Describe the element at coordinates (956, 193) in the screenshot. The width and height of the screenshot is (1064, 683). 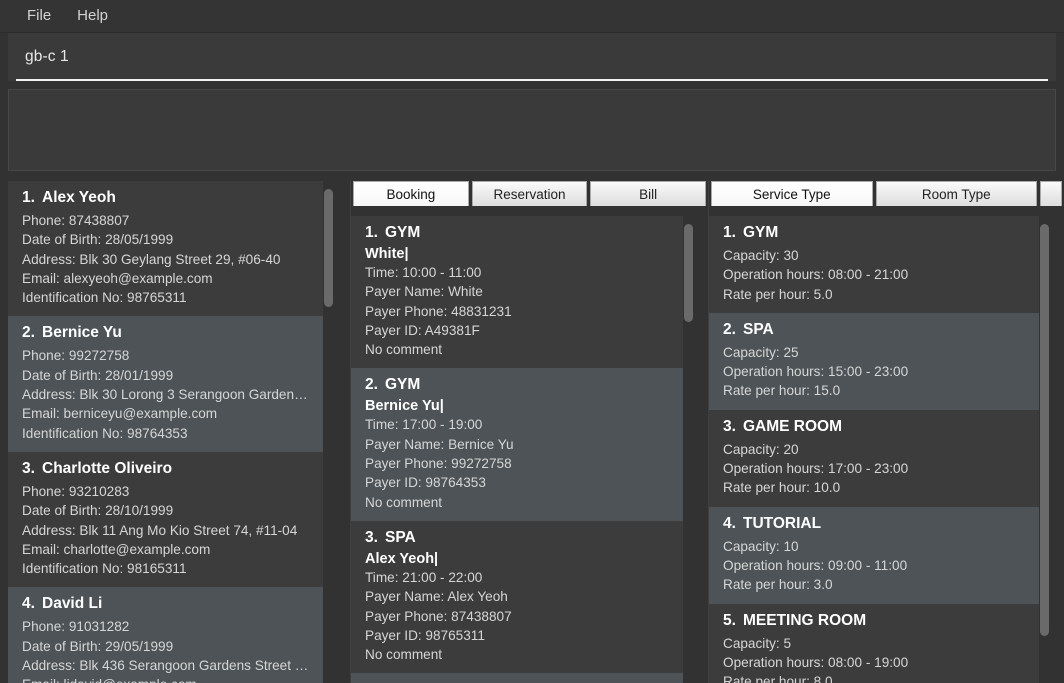
I see `tab-room-type: Room Type` at that location.